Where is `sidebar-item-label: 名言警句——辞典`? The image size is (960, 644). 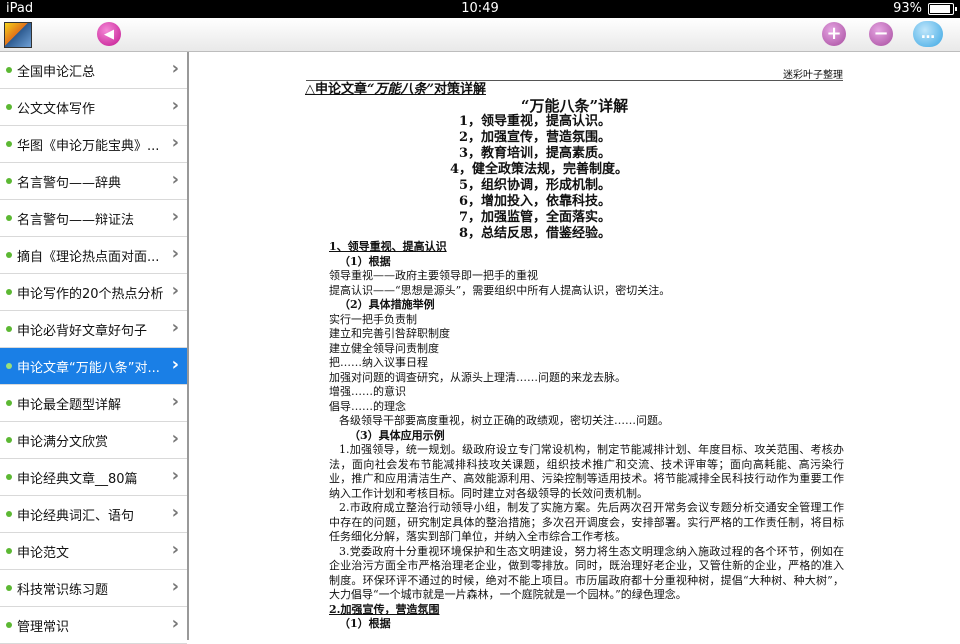
sidebar-item-label: 名言警句——辞典 is located at coordinates (69, 183).